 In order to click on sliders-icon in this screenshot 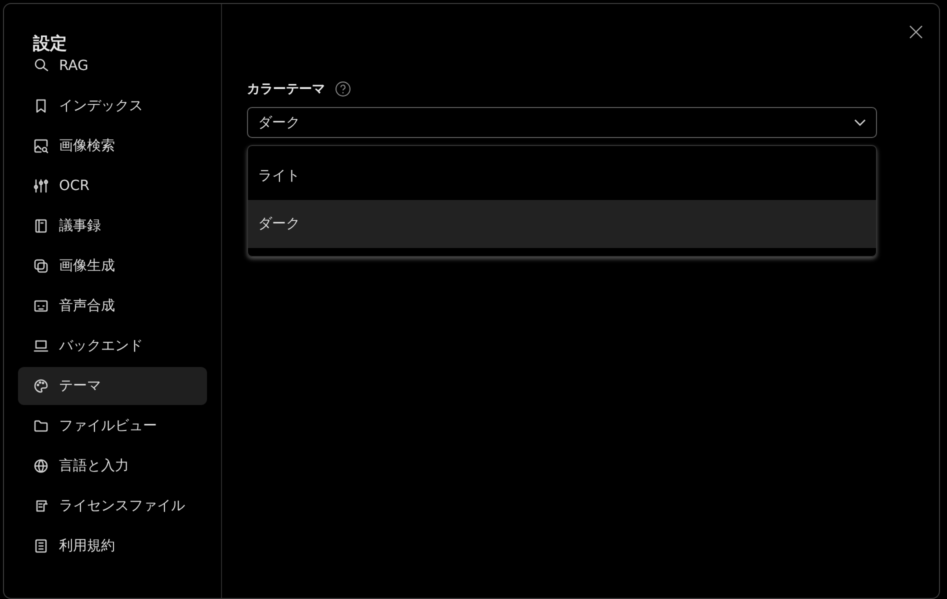, I will do `click(41, 186)`.